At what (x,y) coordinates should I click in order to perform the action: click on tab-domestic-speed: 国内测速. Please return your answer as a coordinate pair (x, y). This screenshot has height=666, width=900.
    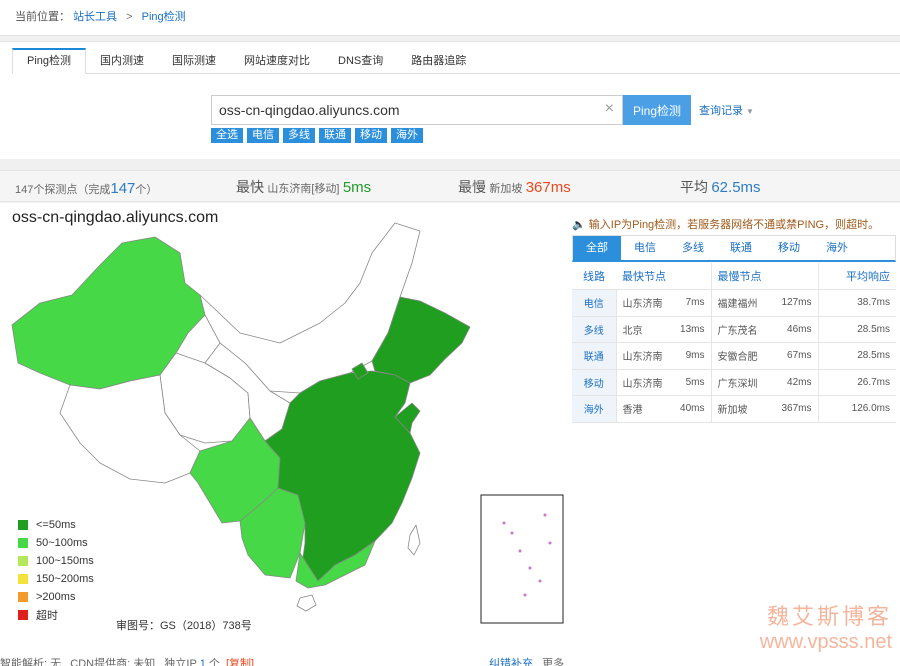
    Looking at the image, I should click on (122, 61).